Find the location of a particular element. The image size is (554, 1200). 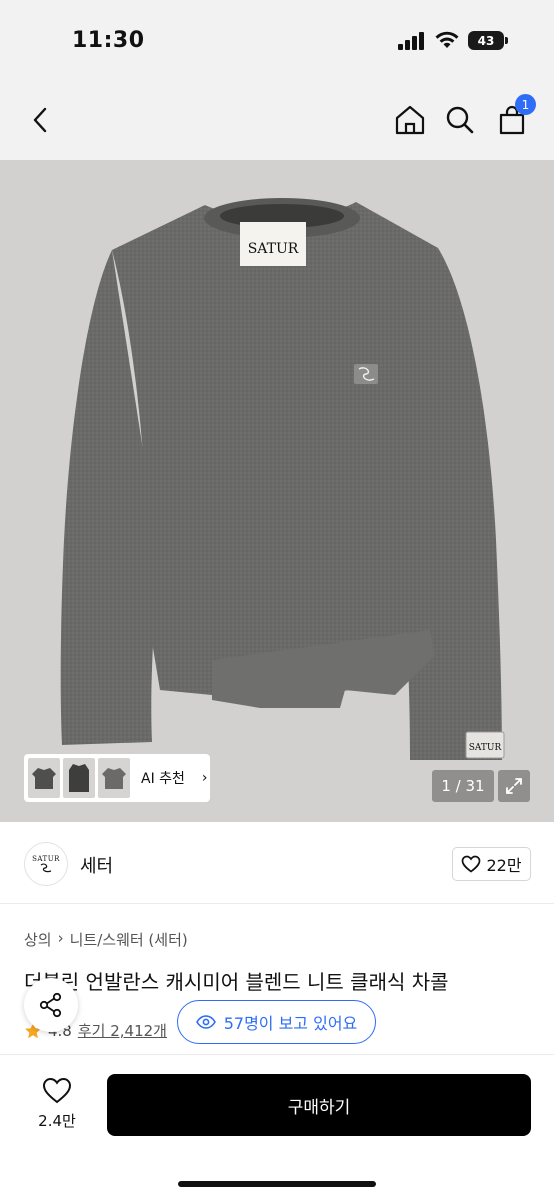

eye-icon is located at coordinates (205, 1022).